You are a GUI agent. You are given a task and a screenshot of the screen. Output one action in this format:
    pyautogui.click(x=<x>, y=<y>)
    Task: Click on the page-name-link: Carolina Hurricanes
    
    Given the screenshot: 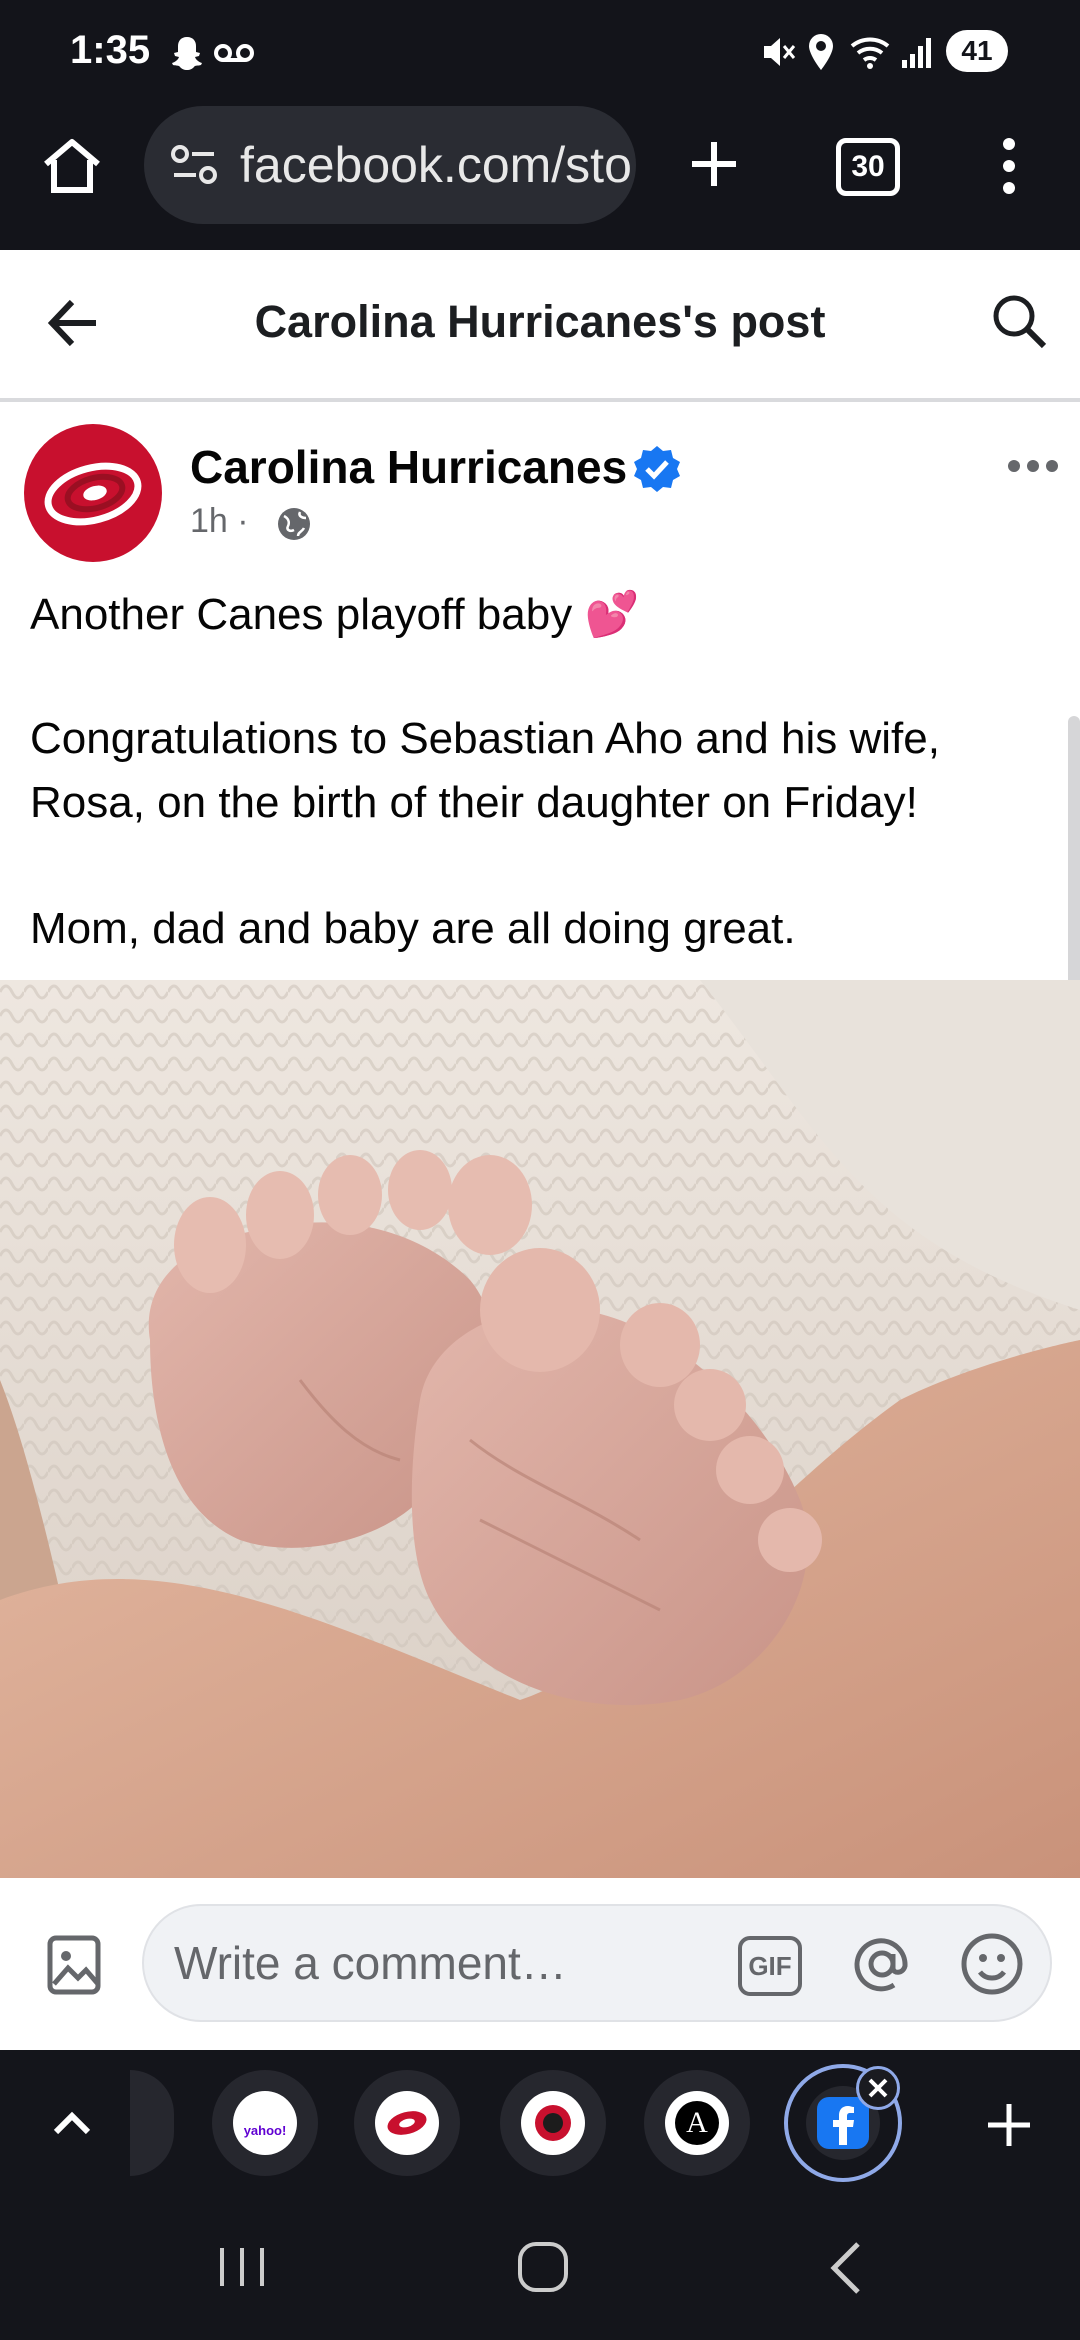 What is the action you would take?
    pyautogui.click(x=408, y=467)
    